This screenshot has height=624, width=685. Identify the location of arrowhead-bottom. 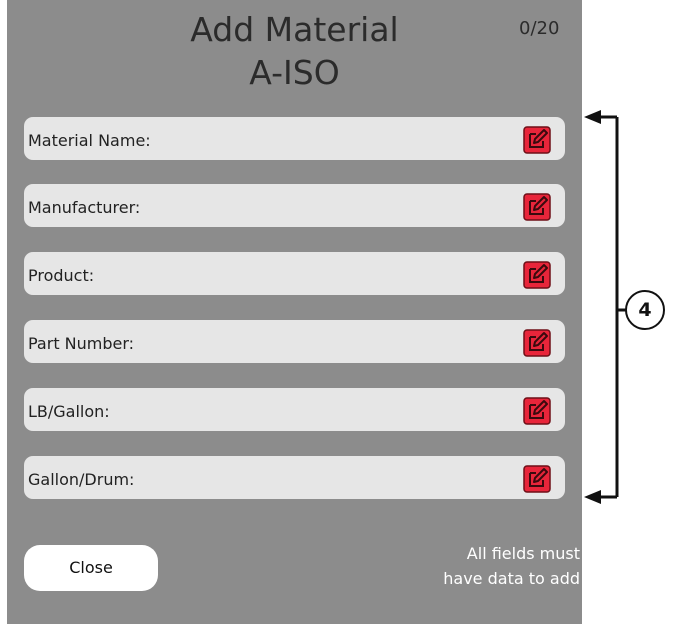
(592, 497).